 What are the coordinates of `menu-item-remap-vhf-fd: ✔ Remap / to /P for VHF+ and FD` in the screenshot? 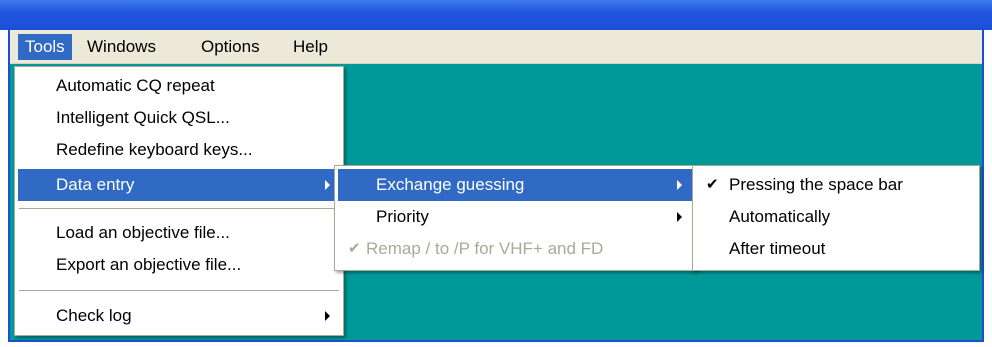 It's located at (515, 249).